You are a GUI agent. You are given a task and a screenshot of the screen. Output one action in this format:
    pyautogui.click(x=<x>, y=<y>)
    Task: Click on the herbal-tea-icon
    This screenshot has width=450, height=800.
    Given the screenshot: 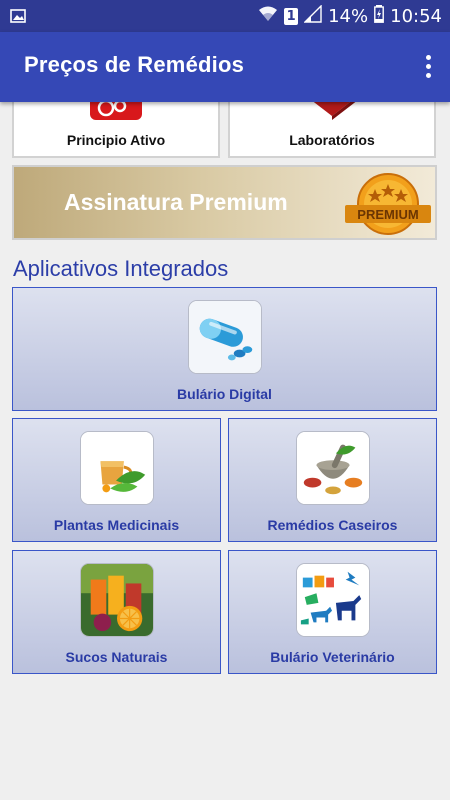 What is the action you would take?
    pyautogui.click(x=116, y=468)
    